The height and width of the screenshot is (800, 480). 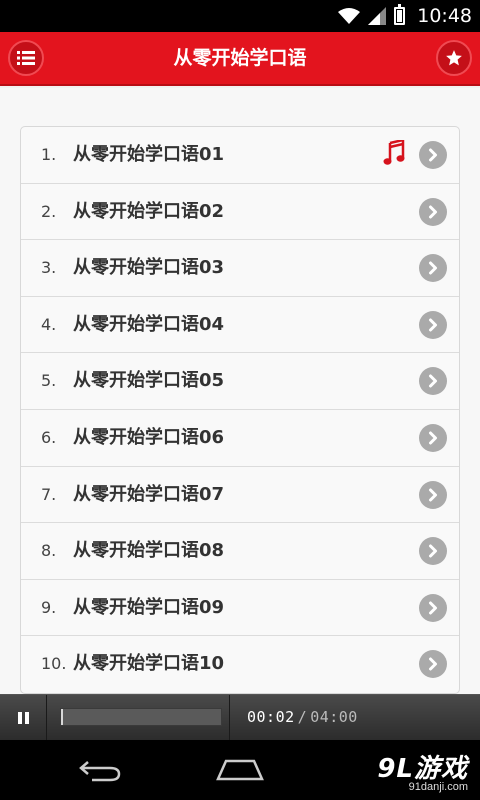 What do you see at coordinates (394, 152) in the screenshot?
I see `now-playing-music-icon` at bounding box center [394, 152].